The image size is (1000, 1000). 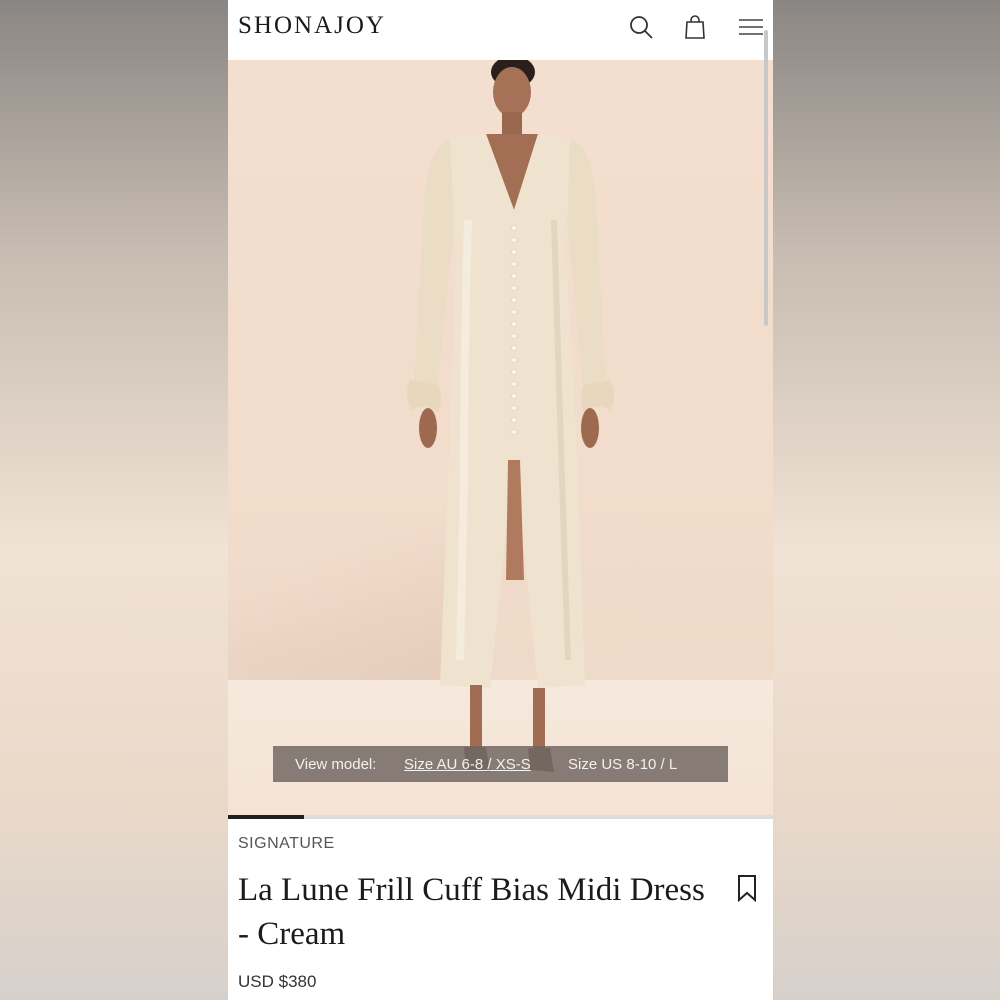 What do you see at coordinates (336, 764) in the screenshot?
I see `view-model-label: View model:` at bounding box center [336, 764].